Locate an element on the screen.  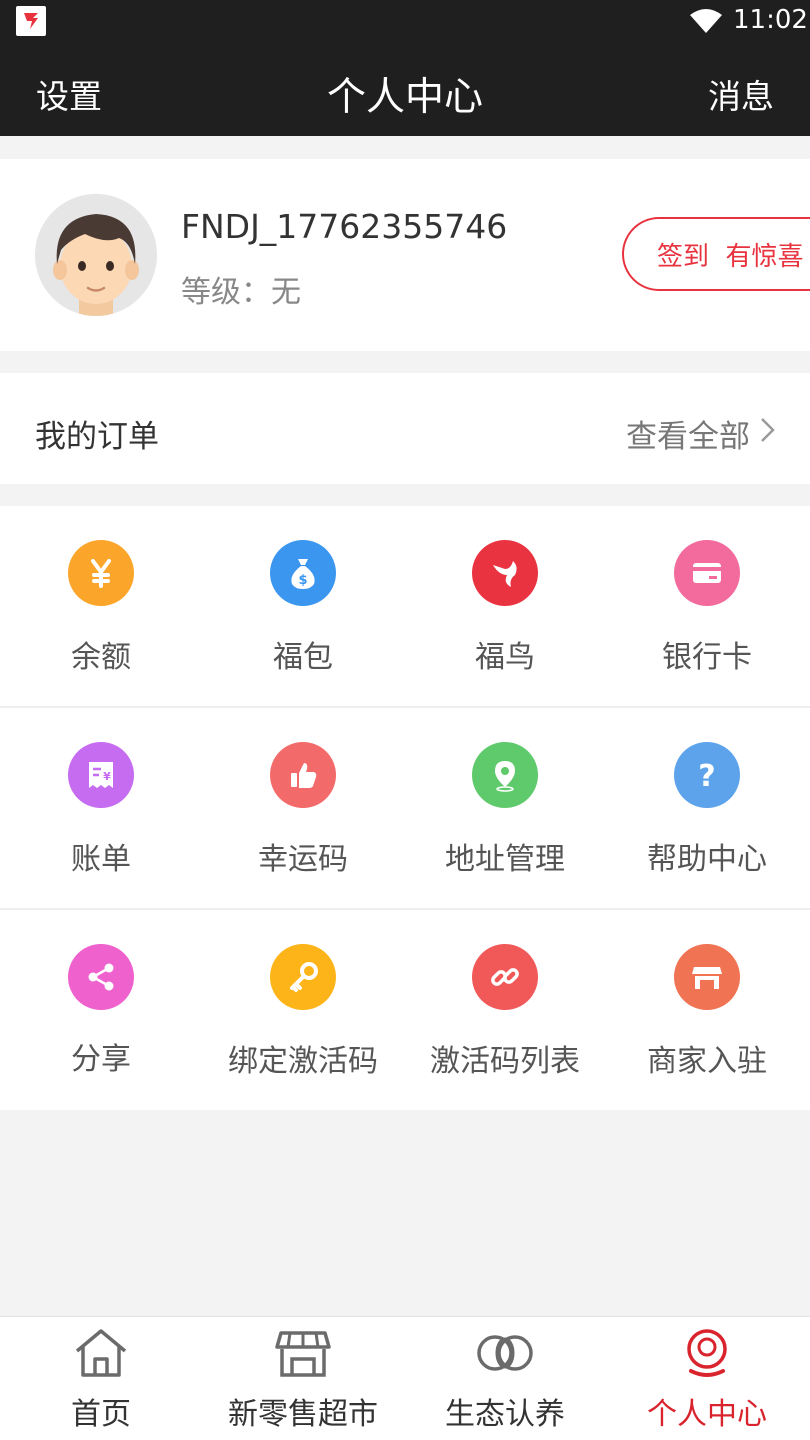
feature-fubao: $ 福包 is located at coordinates (303, 606).